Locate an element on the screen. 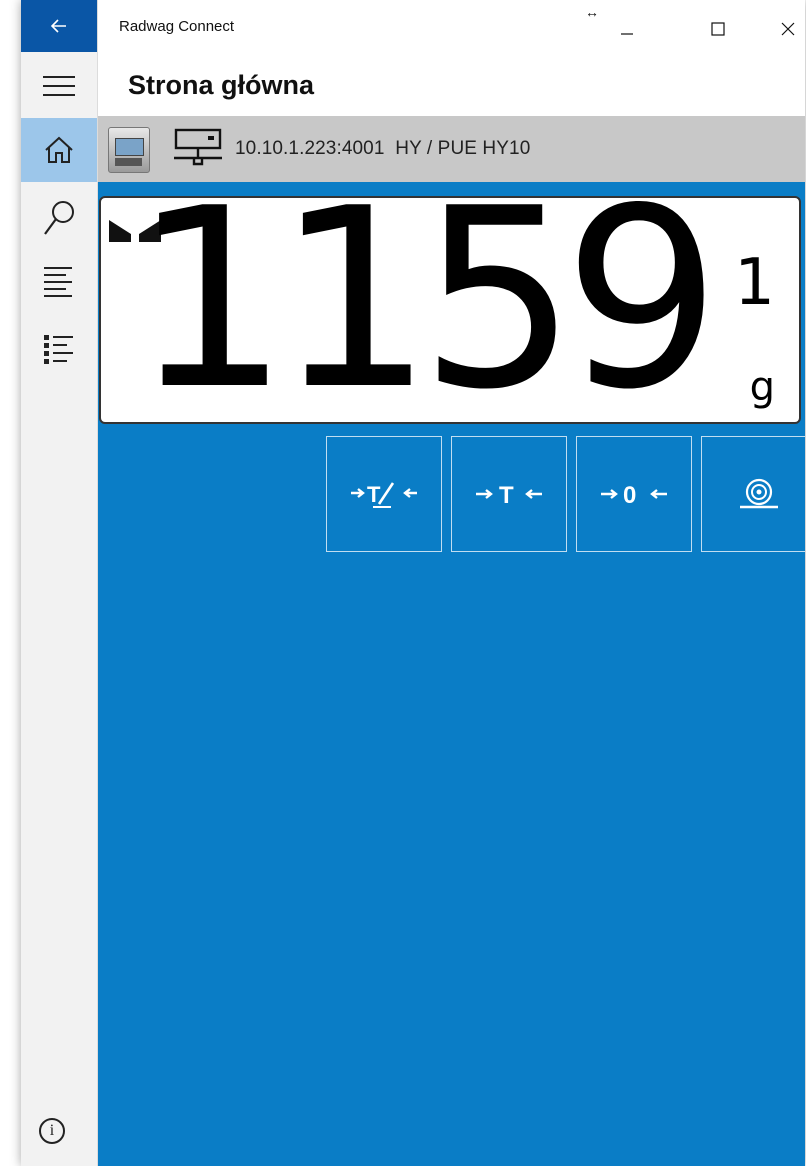 The height and width of the screenshot is (1166, 806). nav-rail: i is located at coordinates (59, 583).